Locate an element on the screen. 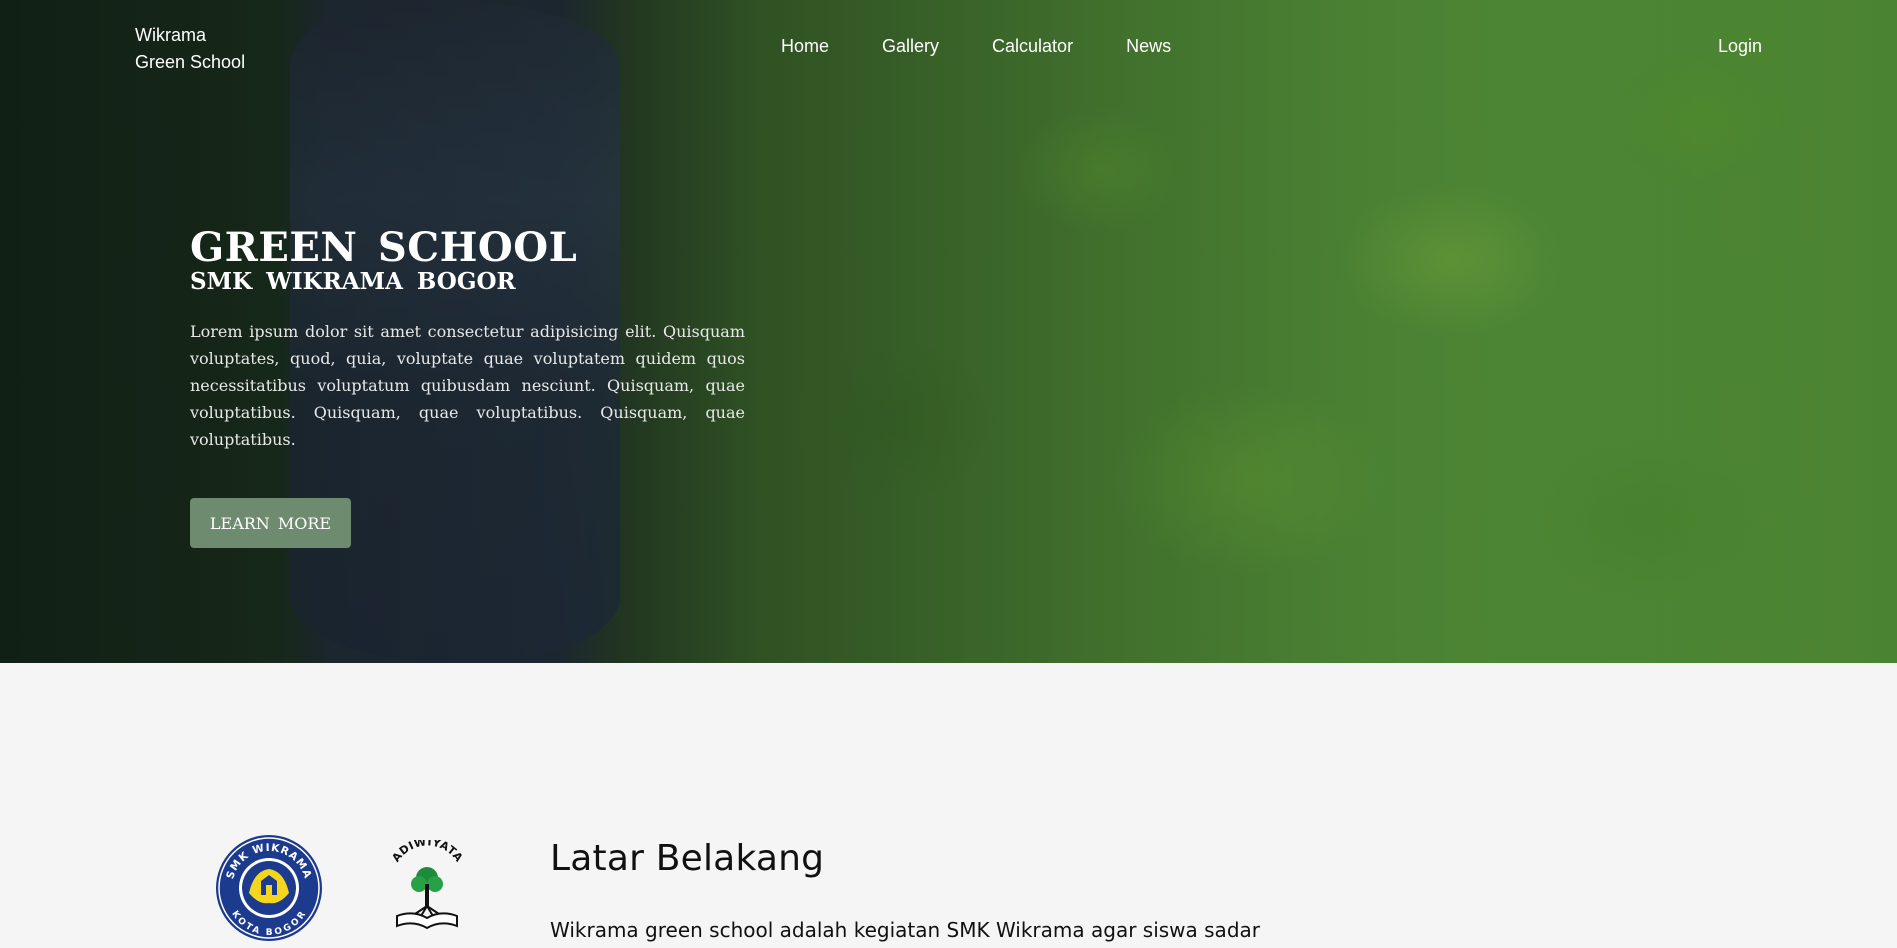 The height and width of the screenshot is (948, 1897). svg-text: ADIWIYATA is located at coordinates (427, 852).